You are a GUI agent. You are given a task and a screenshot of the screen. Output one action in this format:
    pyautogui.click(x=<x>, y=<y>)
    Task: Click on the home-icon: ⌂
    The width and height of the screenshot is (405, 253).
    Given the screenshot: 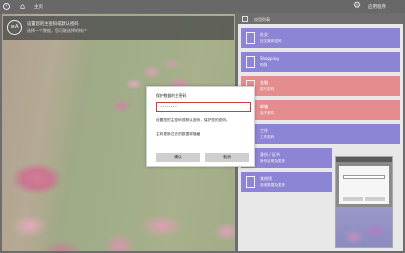 What is the action you would take?
    pyautogui.click(x=22, y=7)
    